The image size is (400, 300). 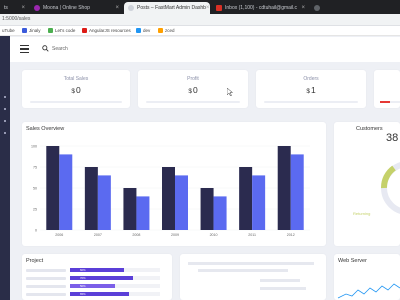 I want to click on browser-tab-4: Inbox (1,100) - cdtuhail@gmail.c ×, so click(x=260, y=8).